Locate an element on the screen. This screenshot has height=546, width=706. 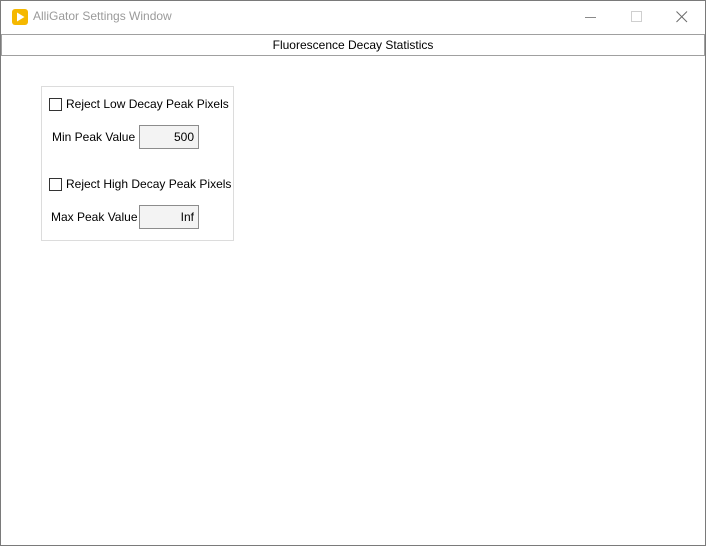
reject-low-checkbox is located at coordinates (55, 104).